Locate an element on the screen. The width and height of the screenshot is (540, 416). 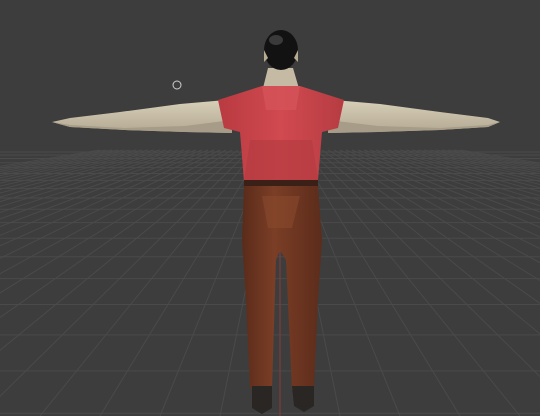
head-highlight is located at coordinates (276, 40).